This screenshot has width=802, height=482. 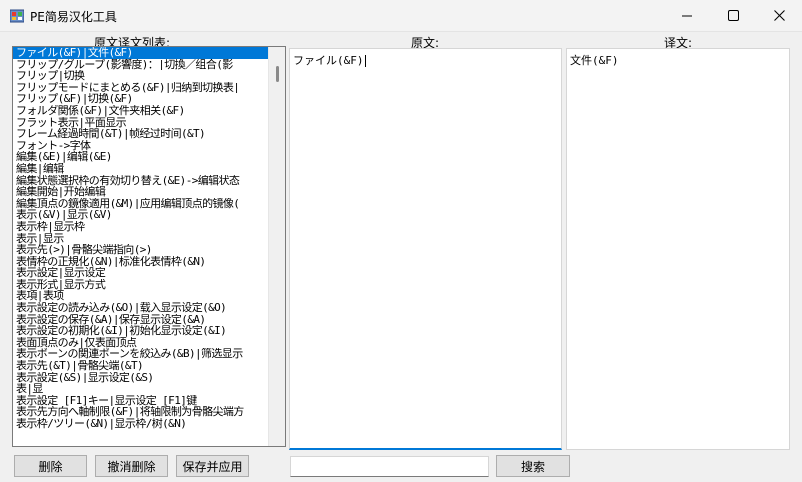 I want to click on list-item: 表示設定の保存(&A)|保存显示设定(&A), so click(x=140, y=320).